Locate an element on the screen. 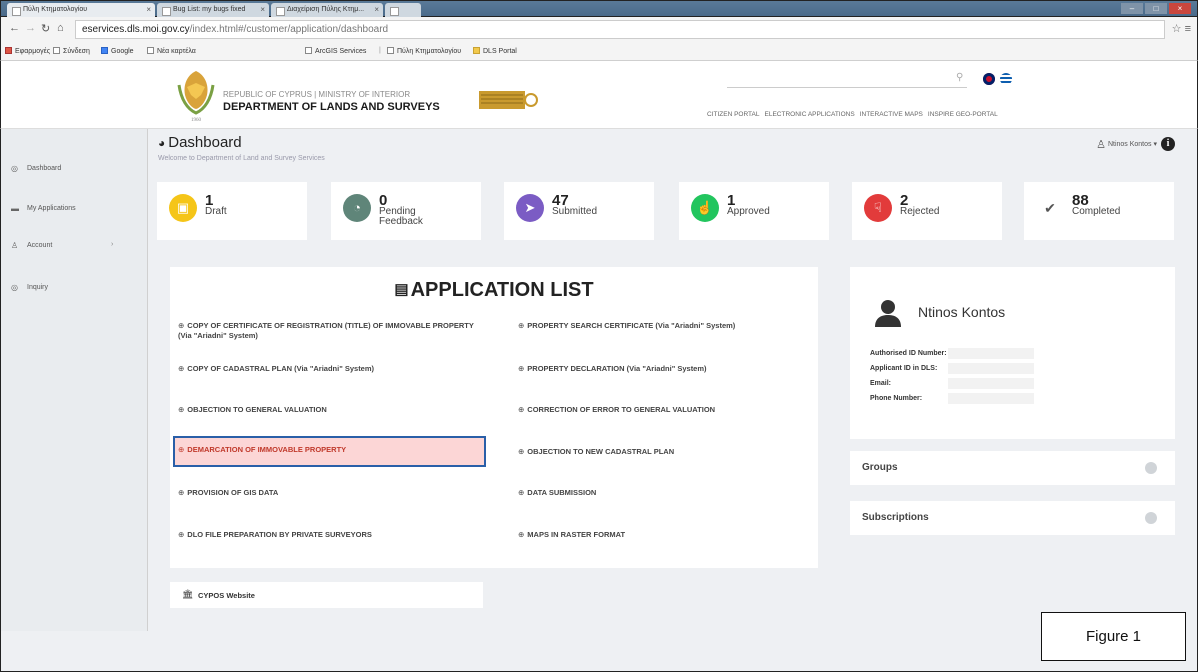 This screenshot has width=1198, height=672. stat-card-pending-feedback: ◔ 0 Pending Feedback is located at coordinates (406, 211).